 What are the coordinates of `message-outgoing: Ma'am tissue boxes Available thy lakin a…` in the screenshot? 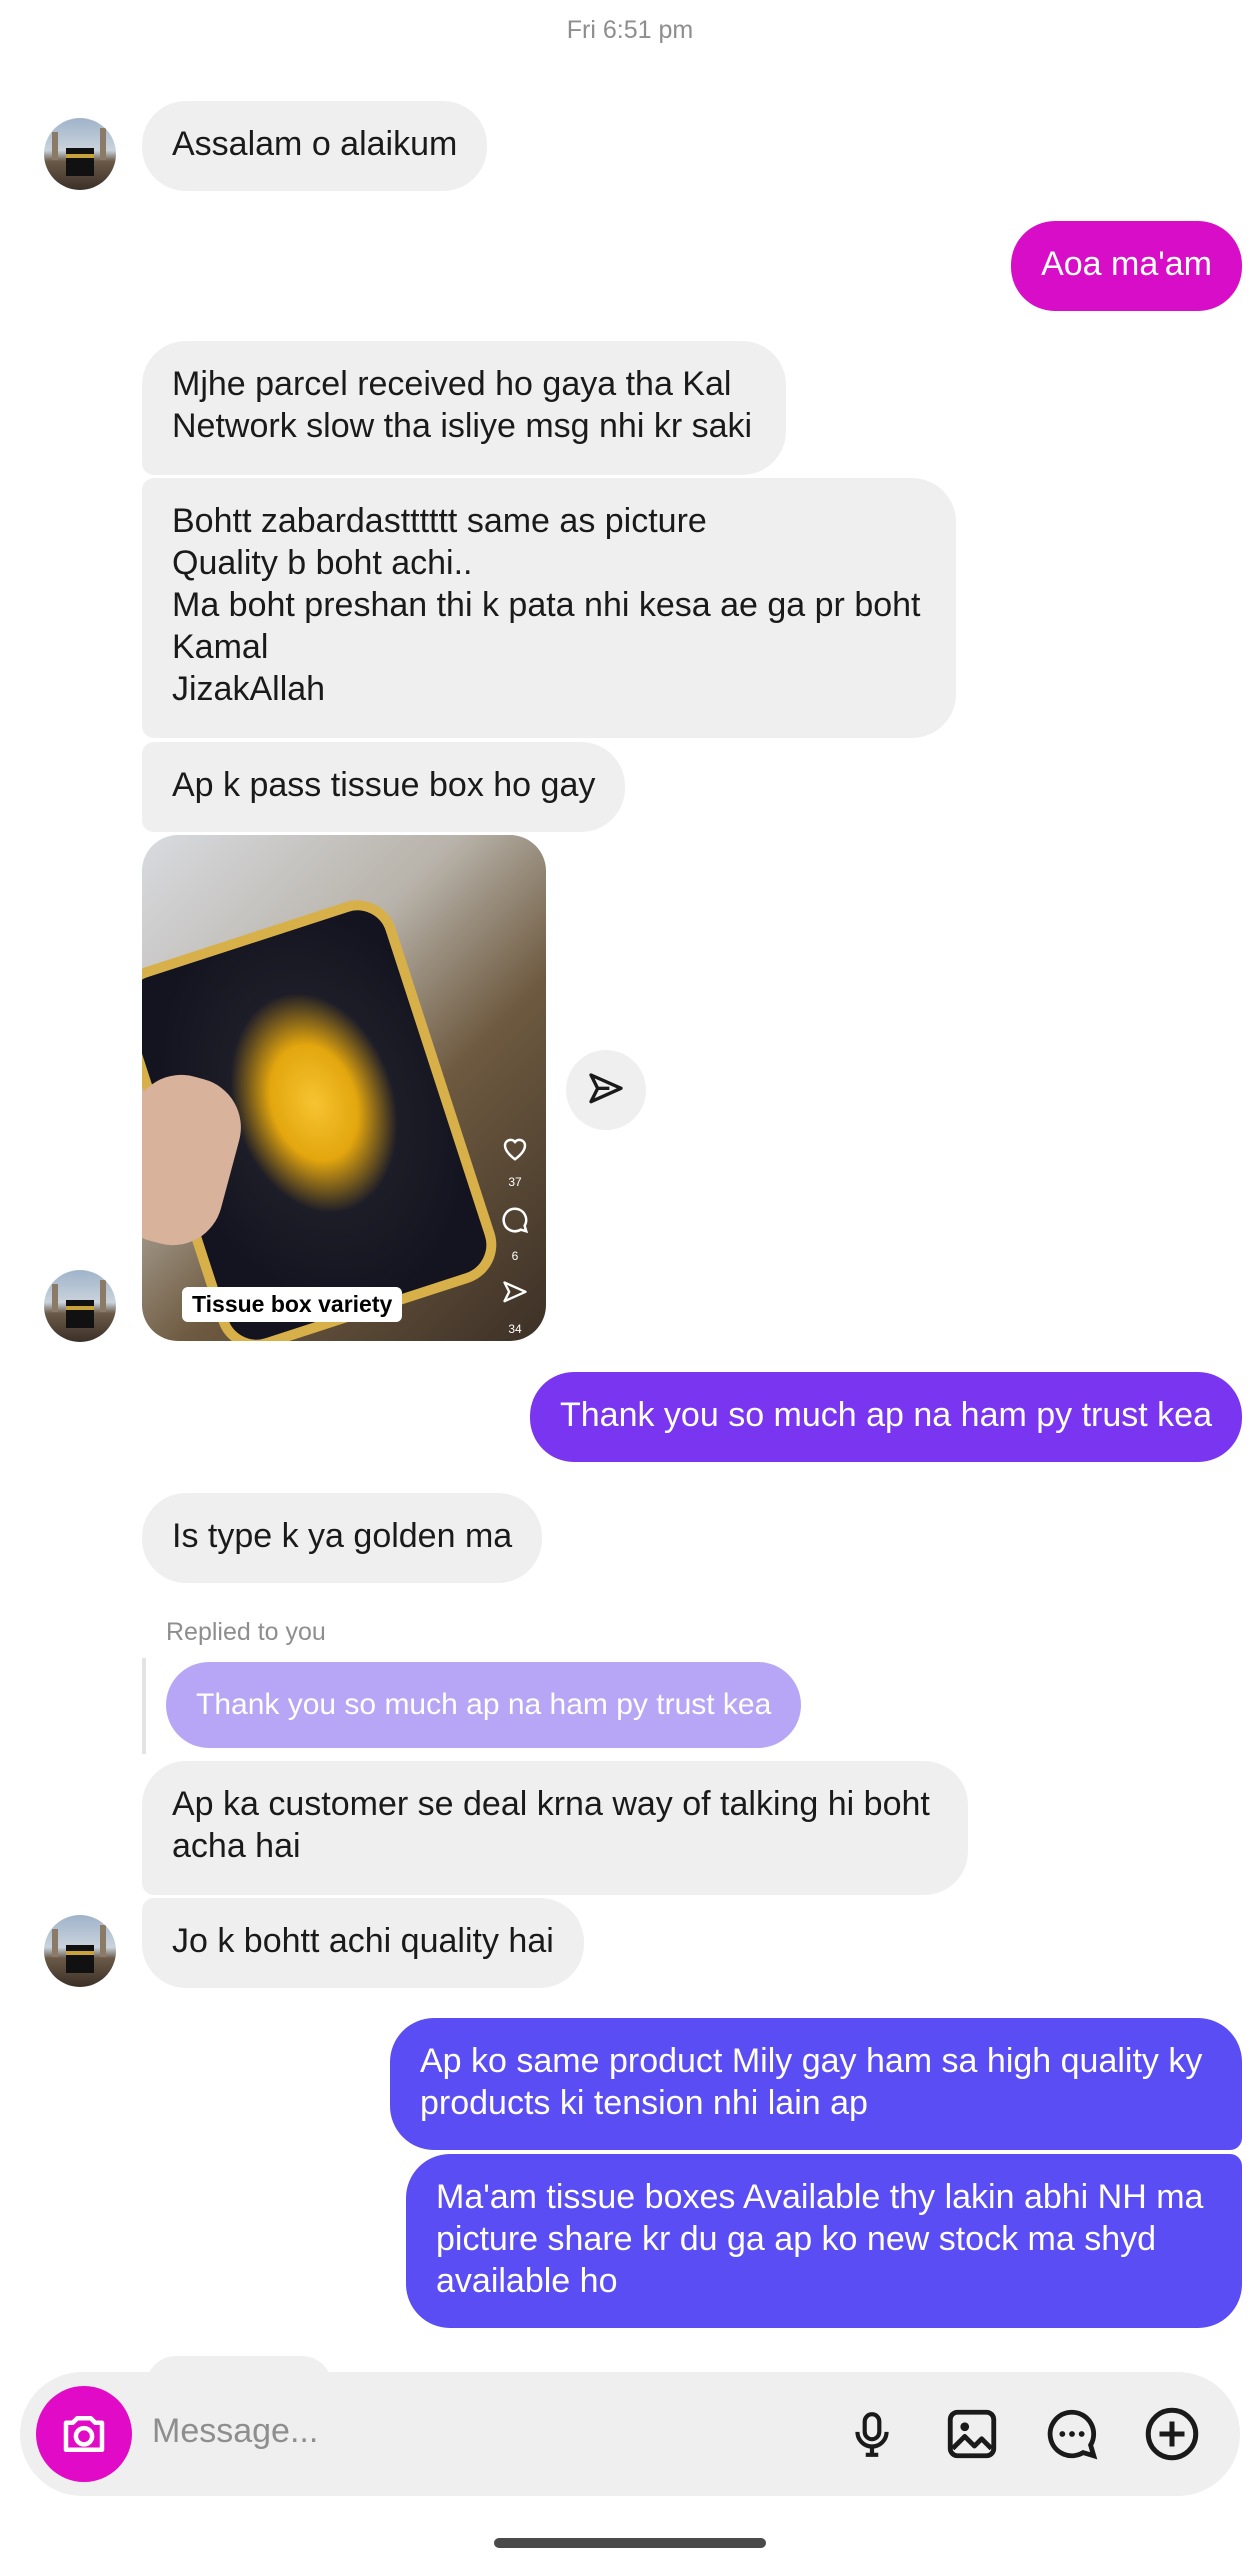 It's located at (824, 2241).